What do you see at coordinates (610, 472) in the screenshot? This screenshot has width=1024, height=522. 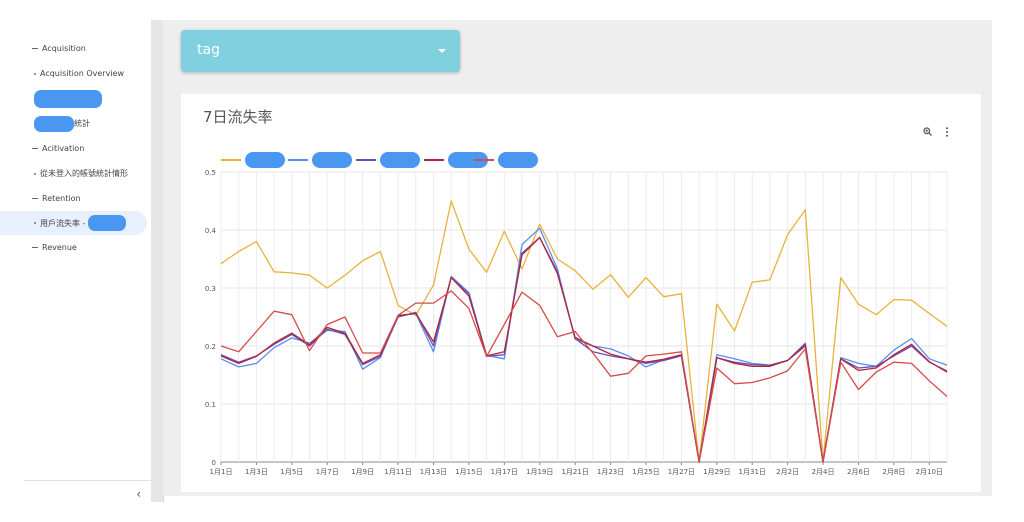 I see `x-tick-label: 1月23日` at bounding box center [610, 472].